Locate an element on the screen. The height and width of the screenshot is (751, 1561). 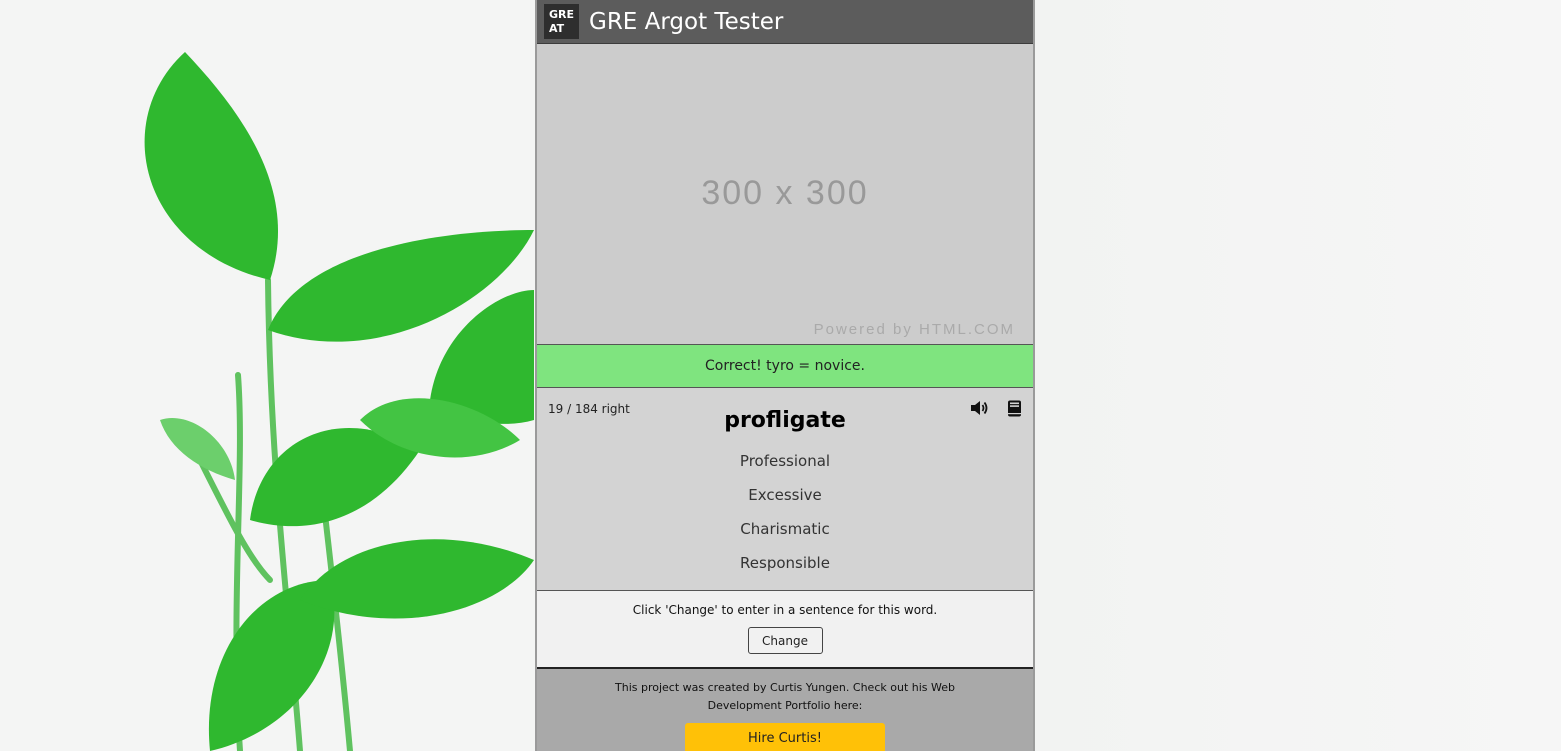
feedback-text: Correct! tyro = novice. is located at coordinates (785, 366).